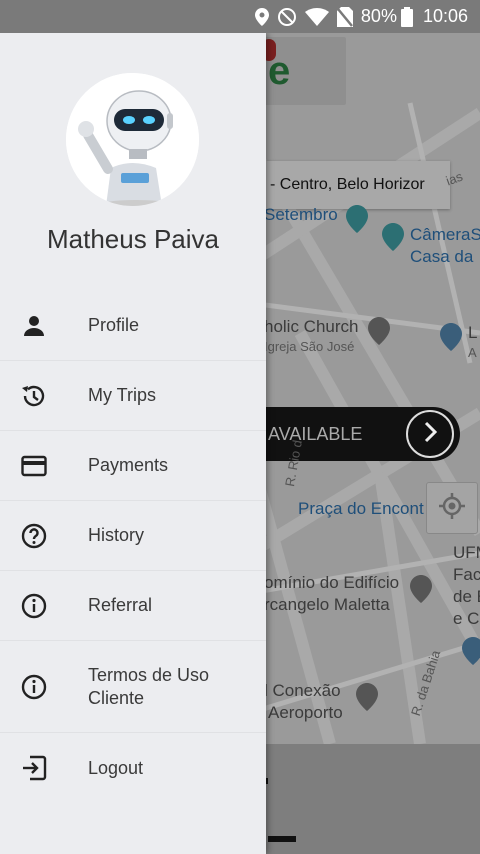 This screenshot has width=480, height=854. Describe the element at coordinates (442, 256) in the screenshot. I see `map-label: Casa da` at that location.